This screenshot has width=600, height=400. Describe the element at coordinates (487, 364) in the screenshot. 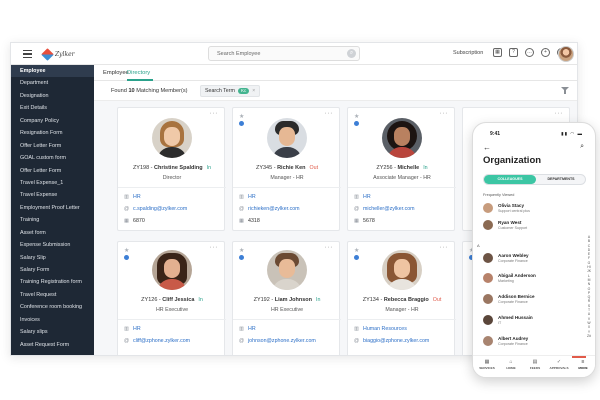

I see `nav-services: ▦ SERVICES` at that location.